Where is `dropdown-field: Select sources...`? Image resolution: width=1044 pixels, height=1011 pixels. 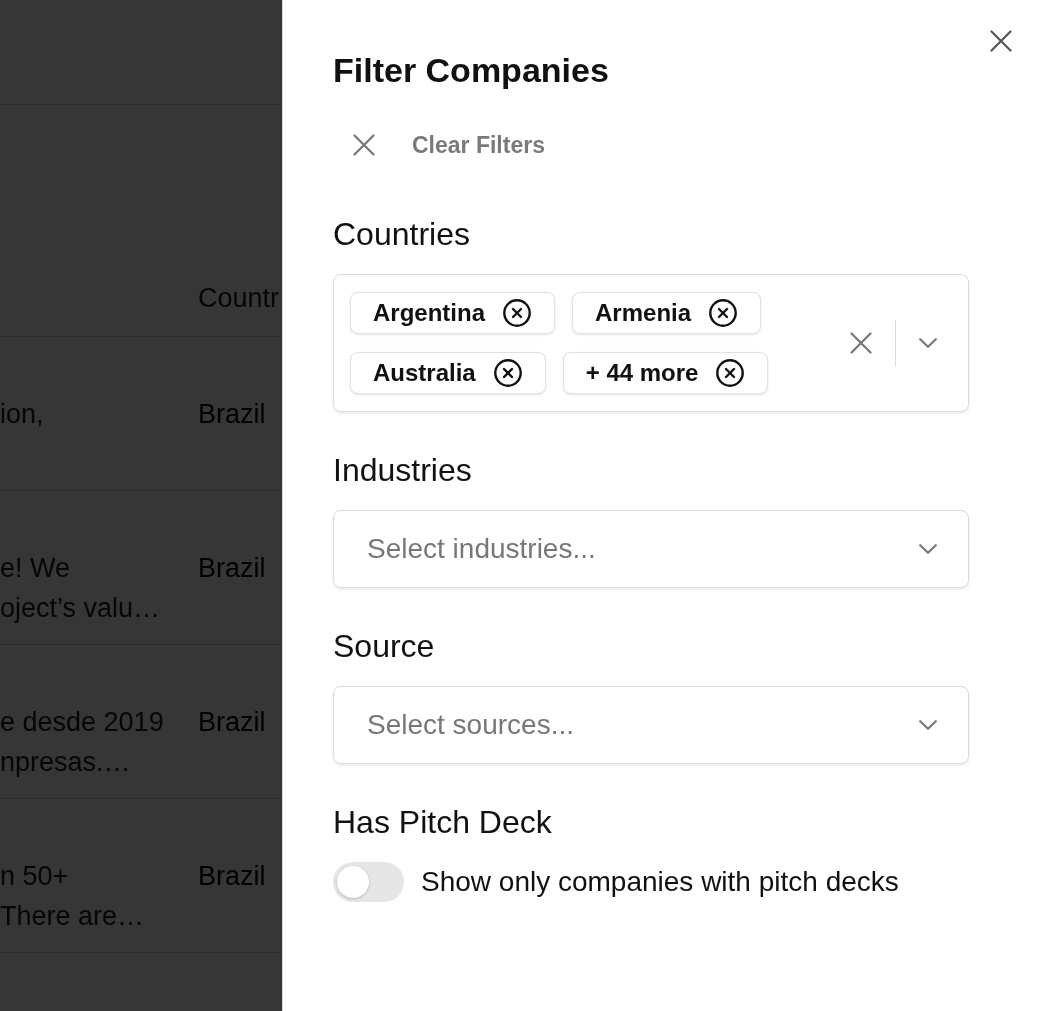
dropdown-field: Select sources... is located at coordinates (651, 725).